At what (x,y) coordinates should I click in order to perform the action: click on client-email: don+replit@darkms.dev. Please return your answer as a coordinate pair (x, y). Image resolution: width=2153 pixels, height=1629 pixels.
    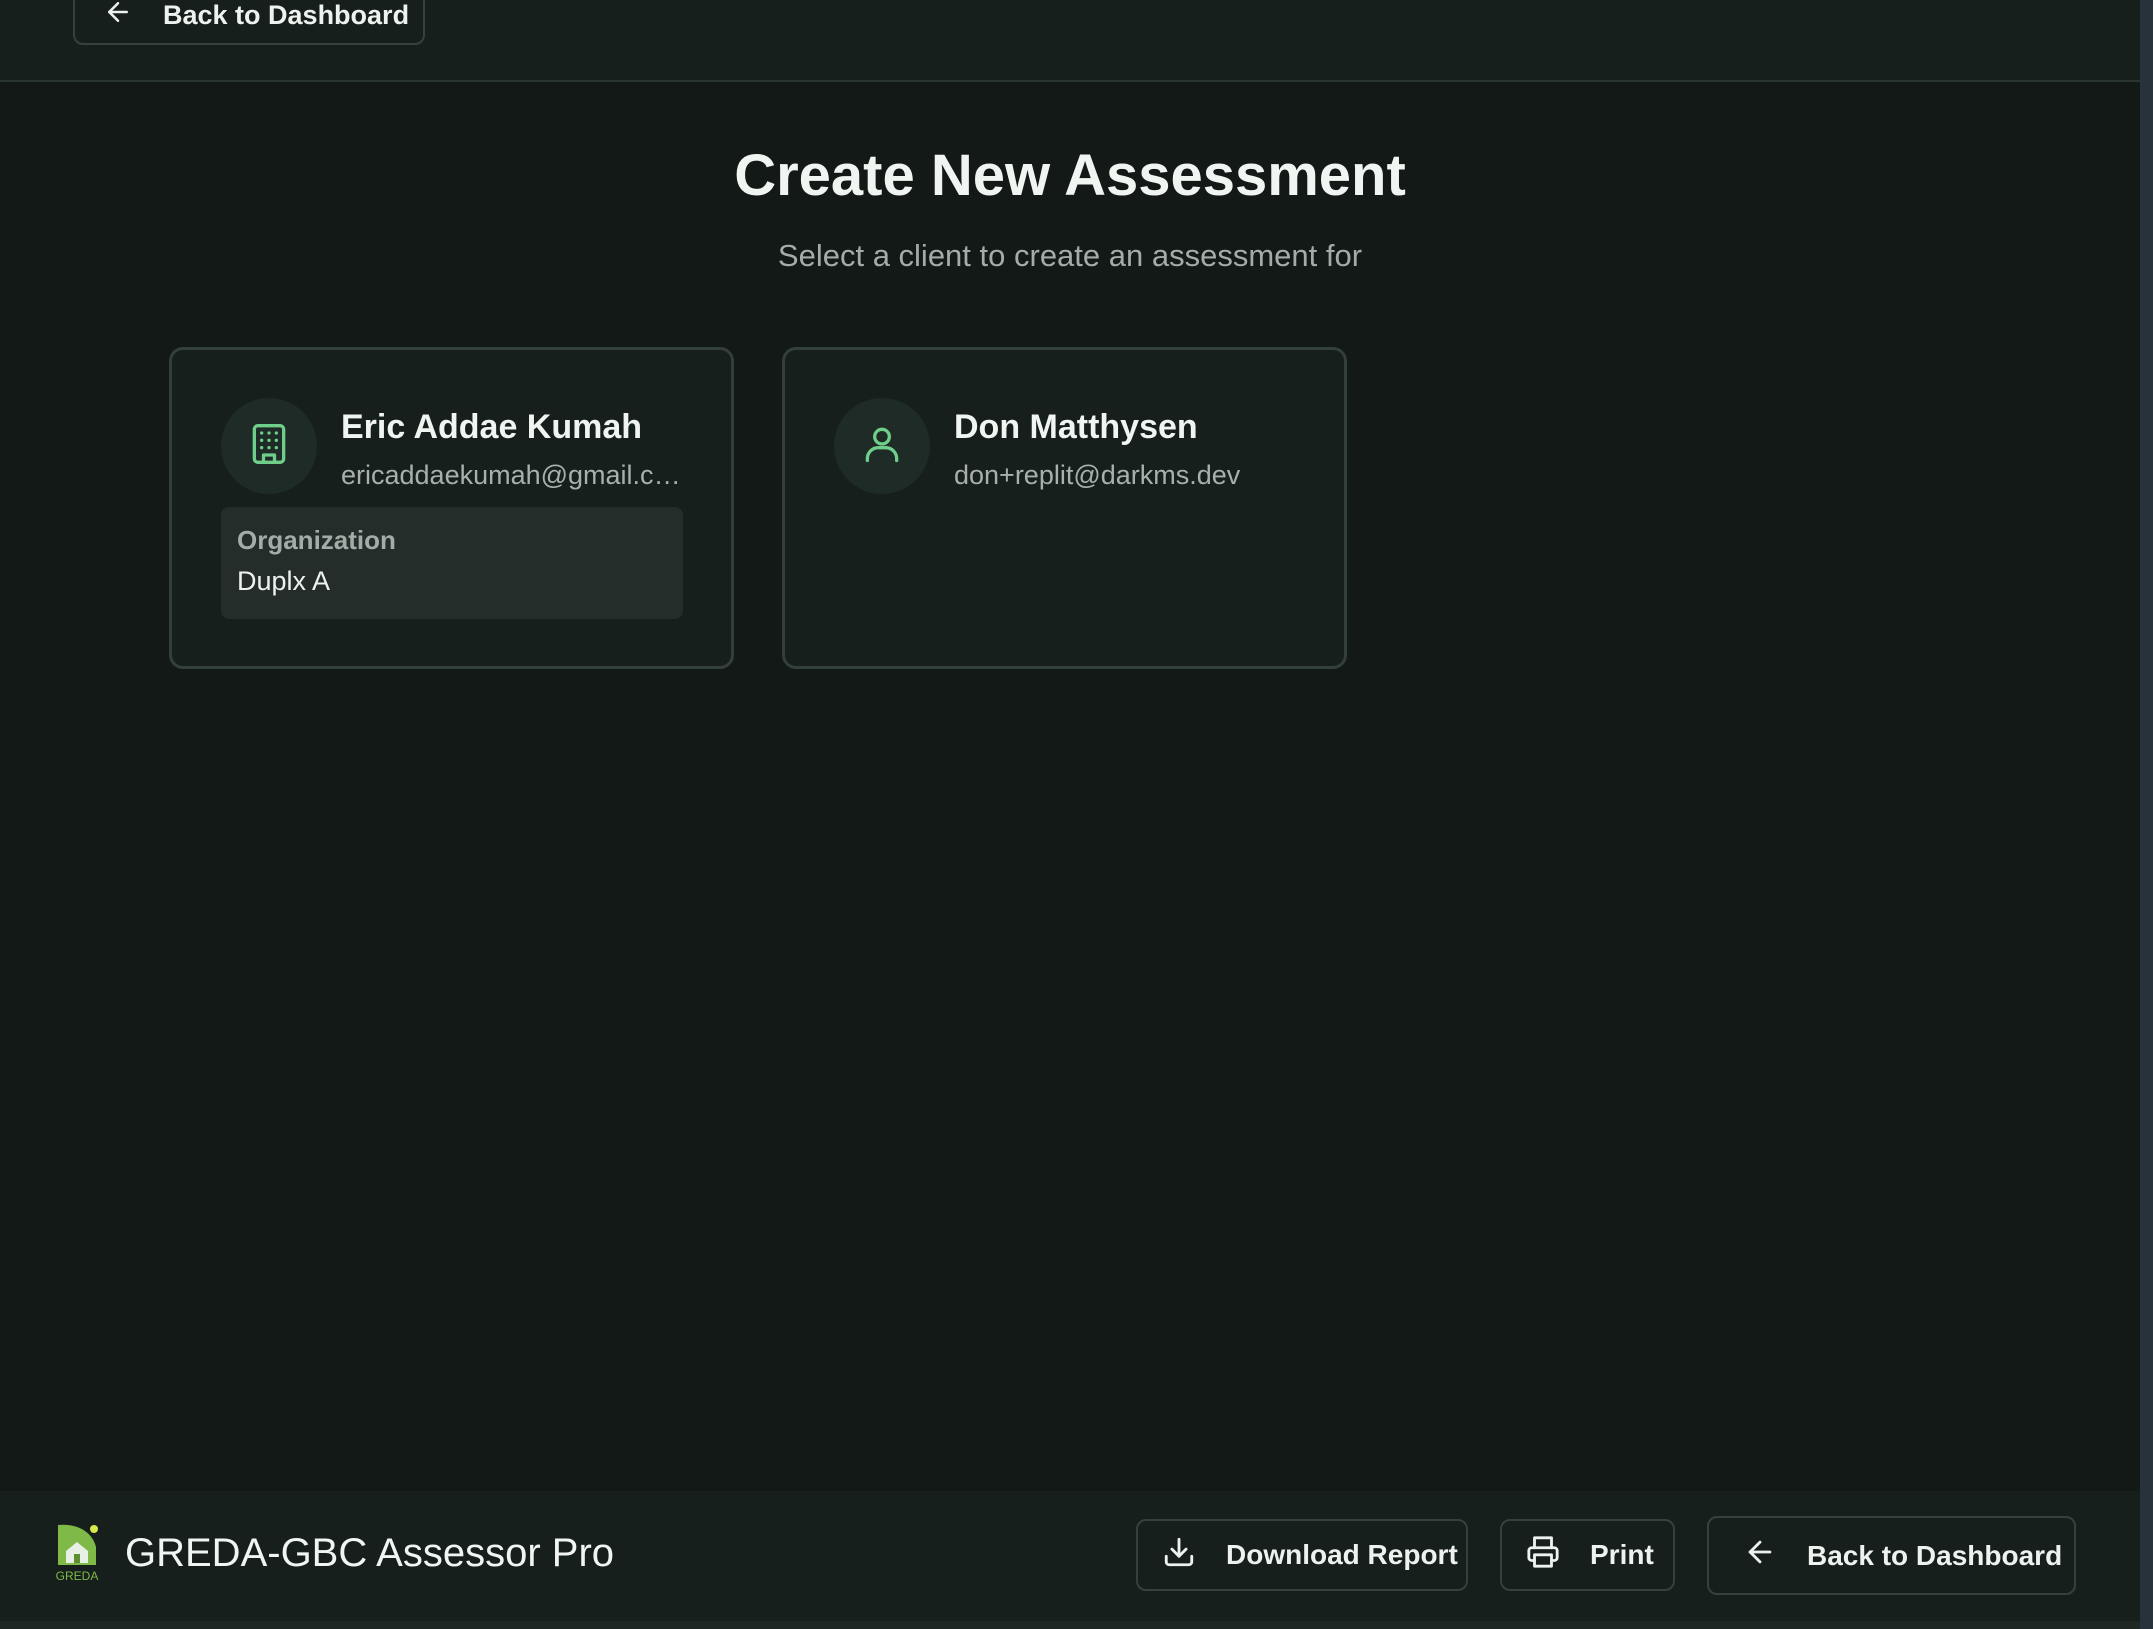
    Looking at the image, I should click on (1097, 475).